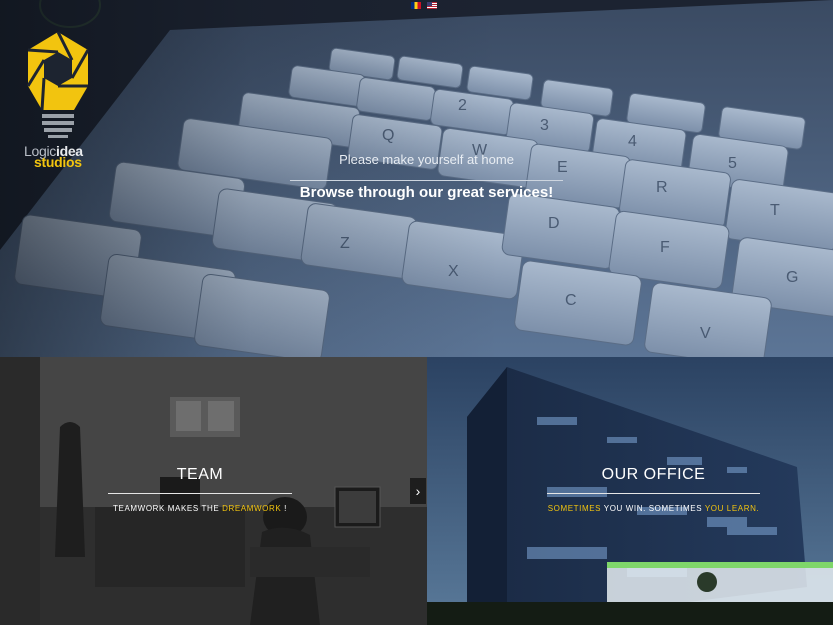 The image size is (833, 625). I want to click on lightbulb-aperture-icon, so click(58, 84).